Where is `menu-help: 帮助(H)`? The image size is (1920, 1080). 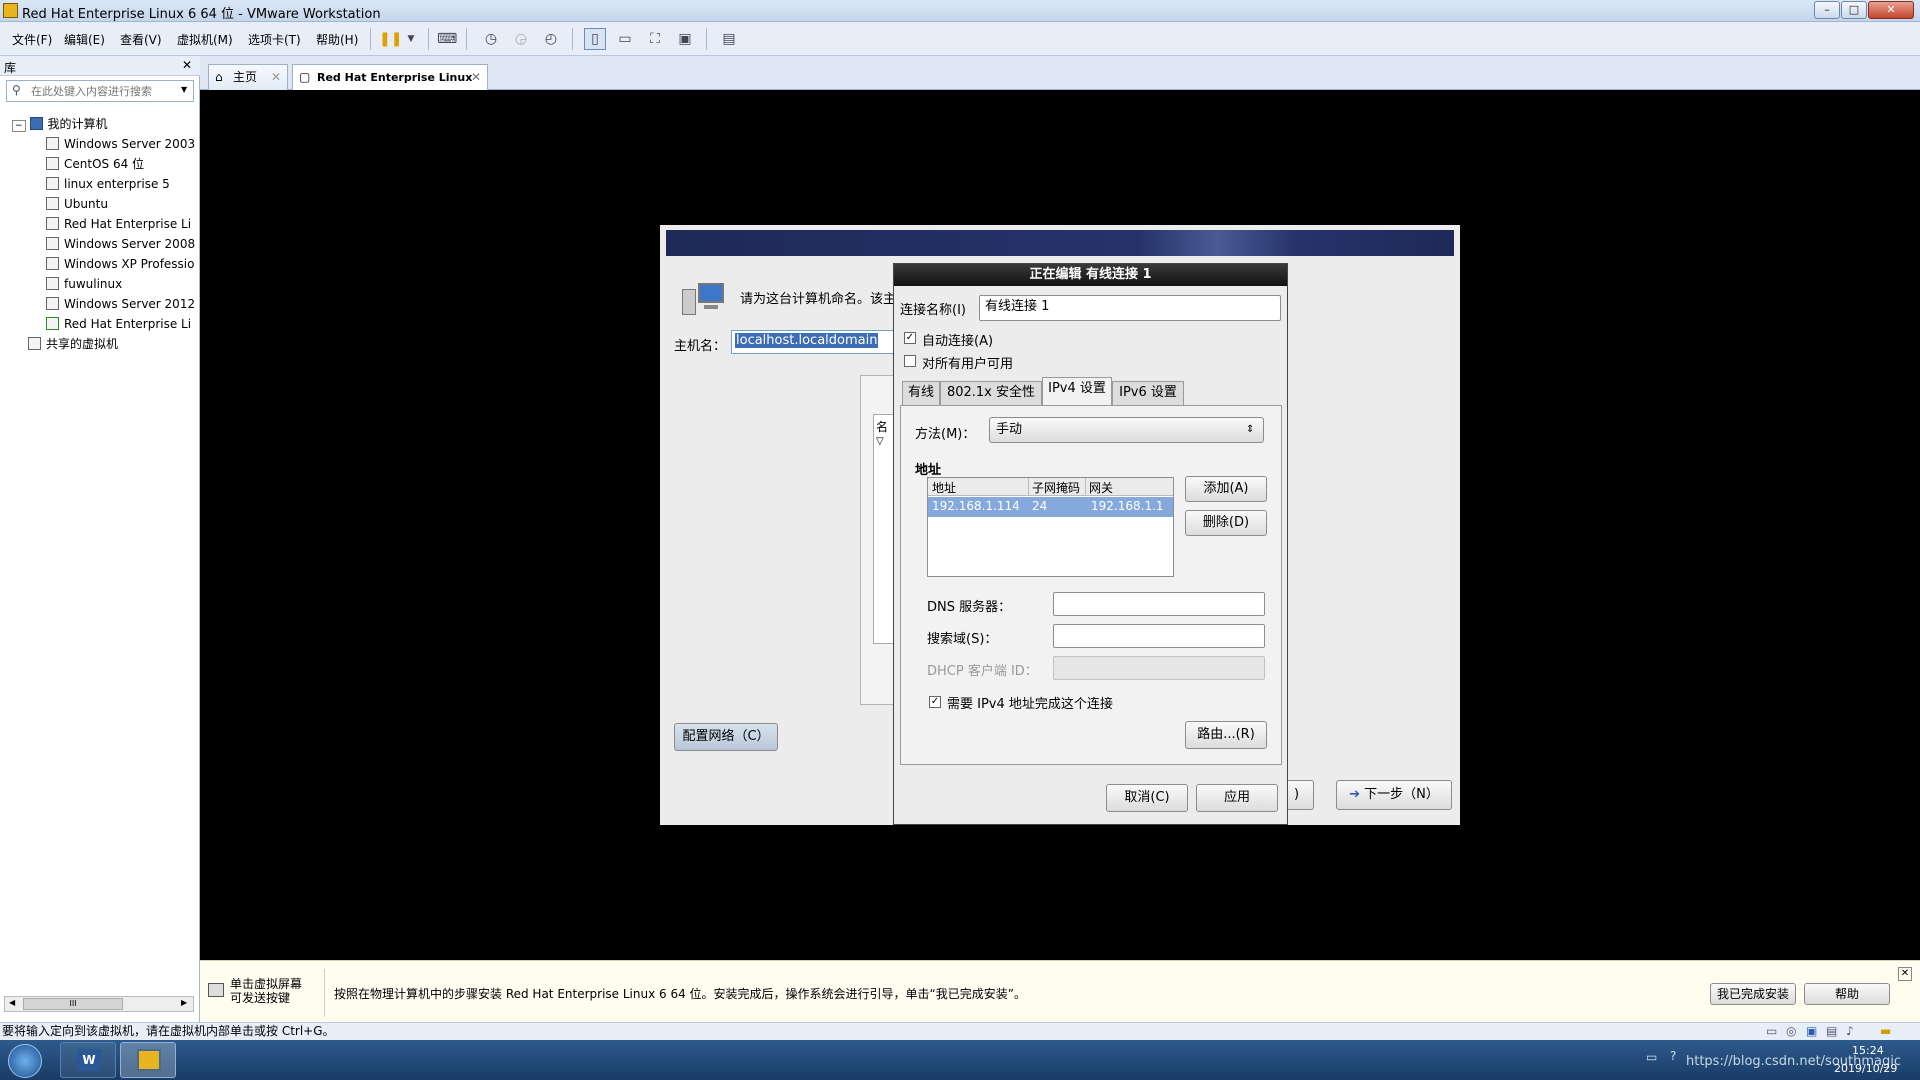 menu-help: 帮助(H) is located at coordinates (337, 39).